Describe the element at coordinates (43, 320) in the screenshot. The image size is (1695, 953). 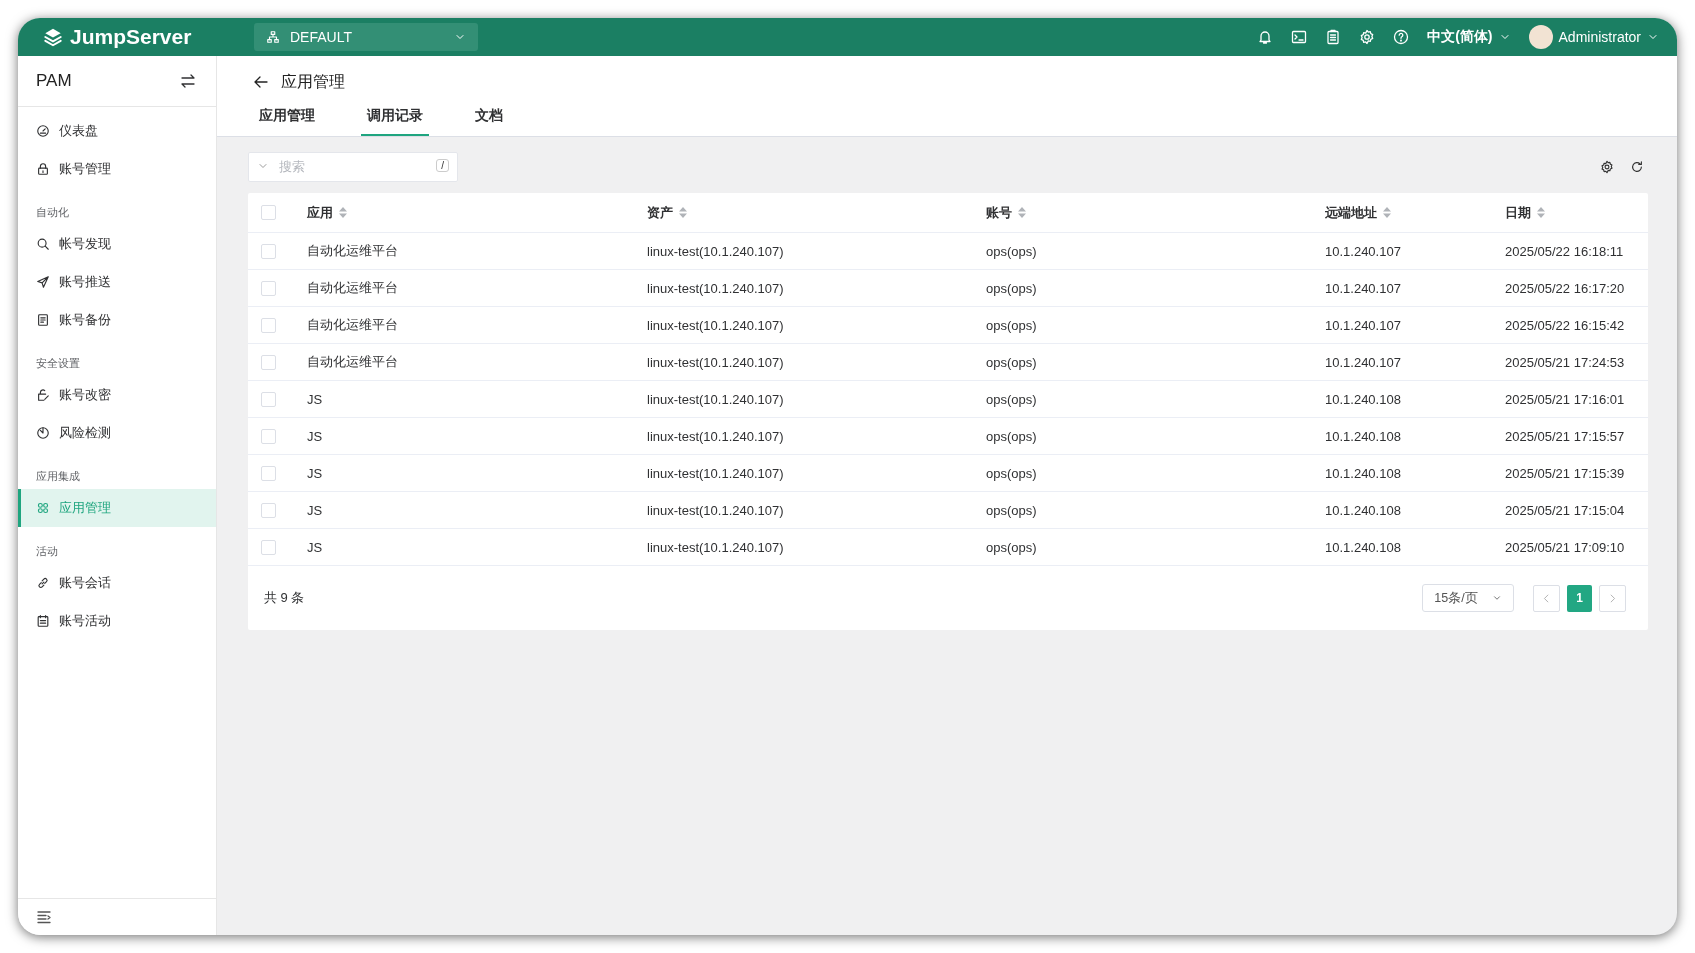
I see `document-icon` at that location.